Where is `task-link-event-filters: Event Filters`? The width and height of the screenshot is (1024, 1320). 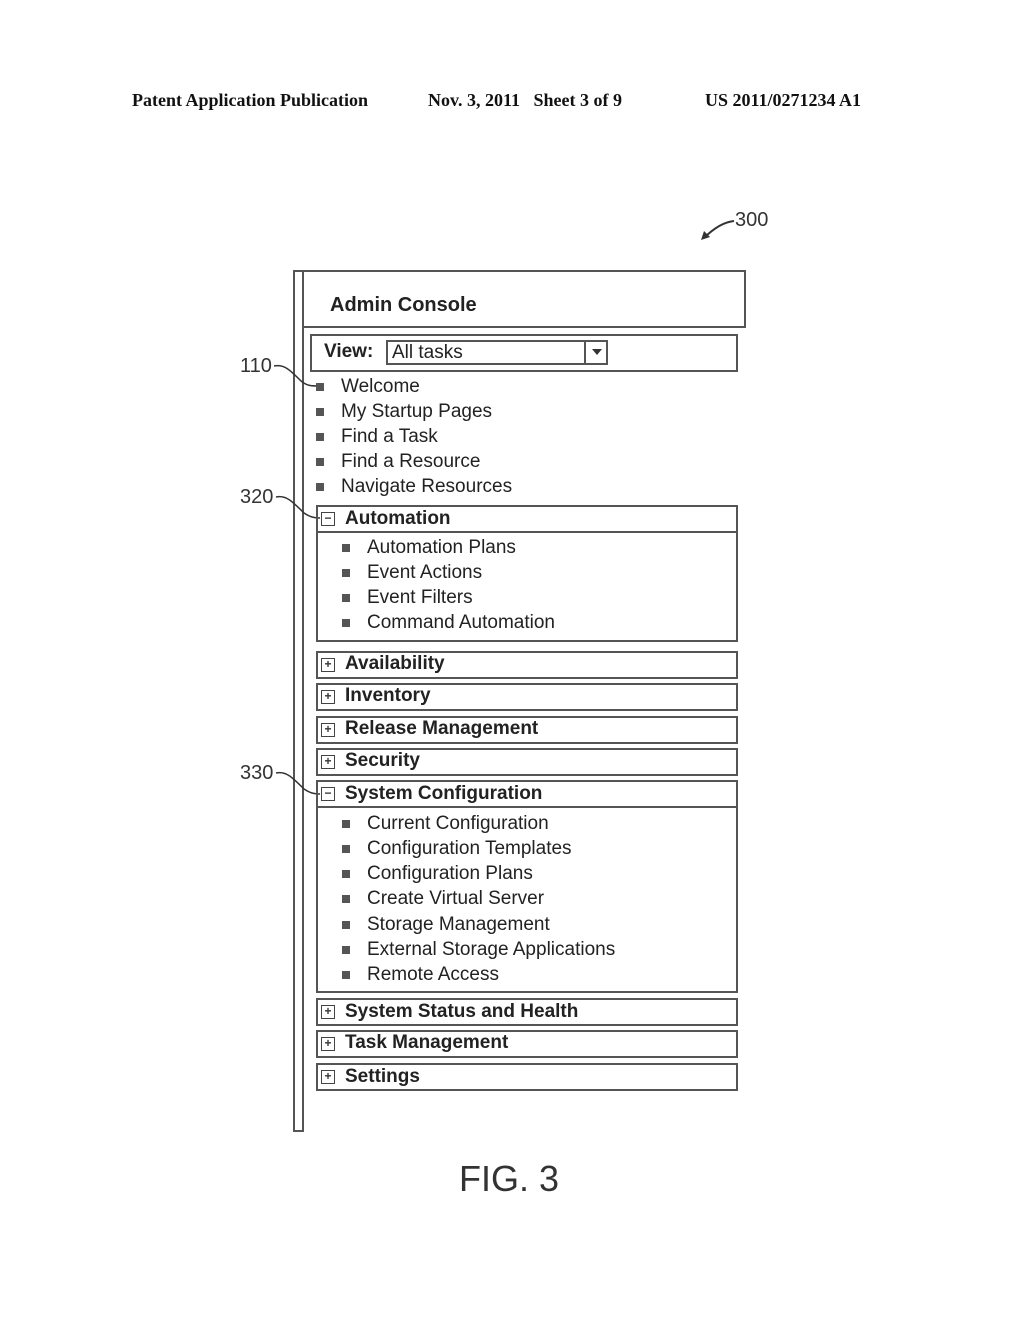
task-link-event-filters: Event Filters is located at coordinates (420, 598).